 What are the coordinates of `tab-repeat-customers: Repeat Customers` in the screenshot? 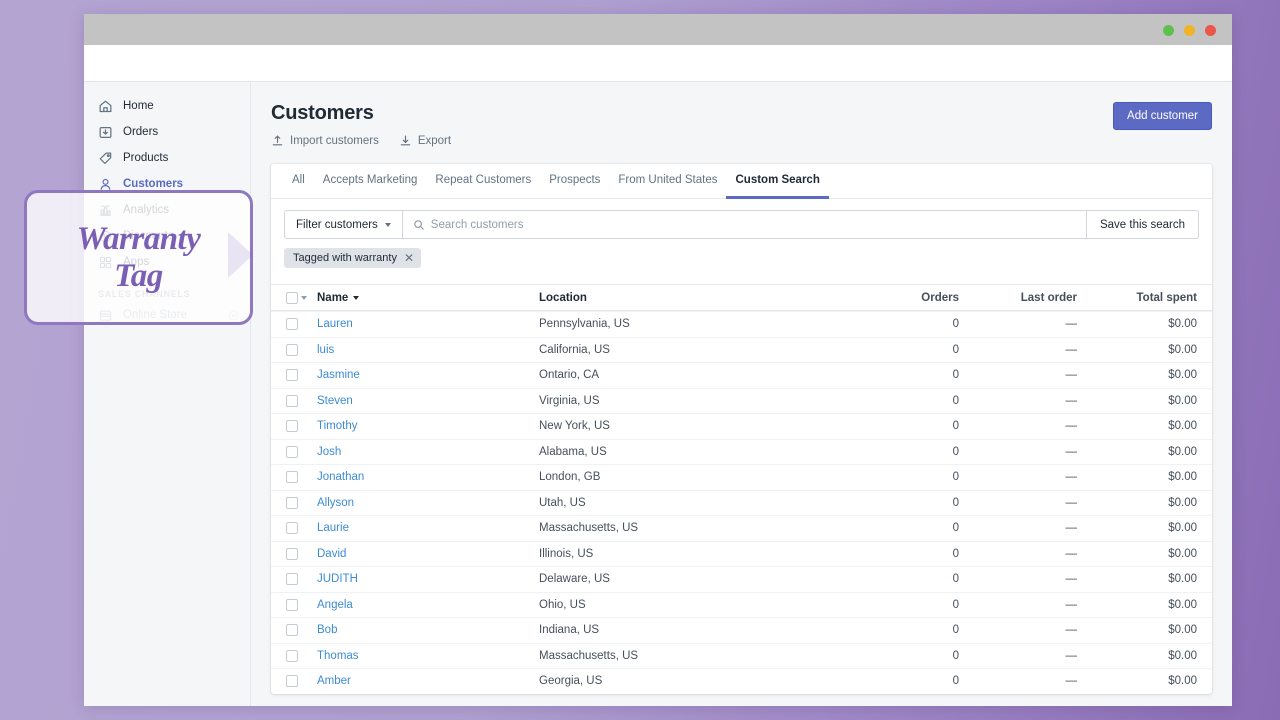 It's located at (483, 181).